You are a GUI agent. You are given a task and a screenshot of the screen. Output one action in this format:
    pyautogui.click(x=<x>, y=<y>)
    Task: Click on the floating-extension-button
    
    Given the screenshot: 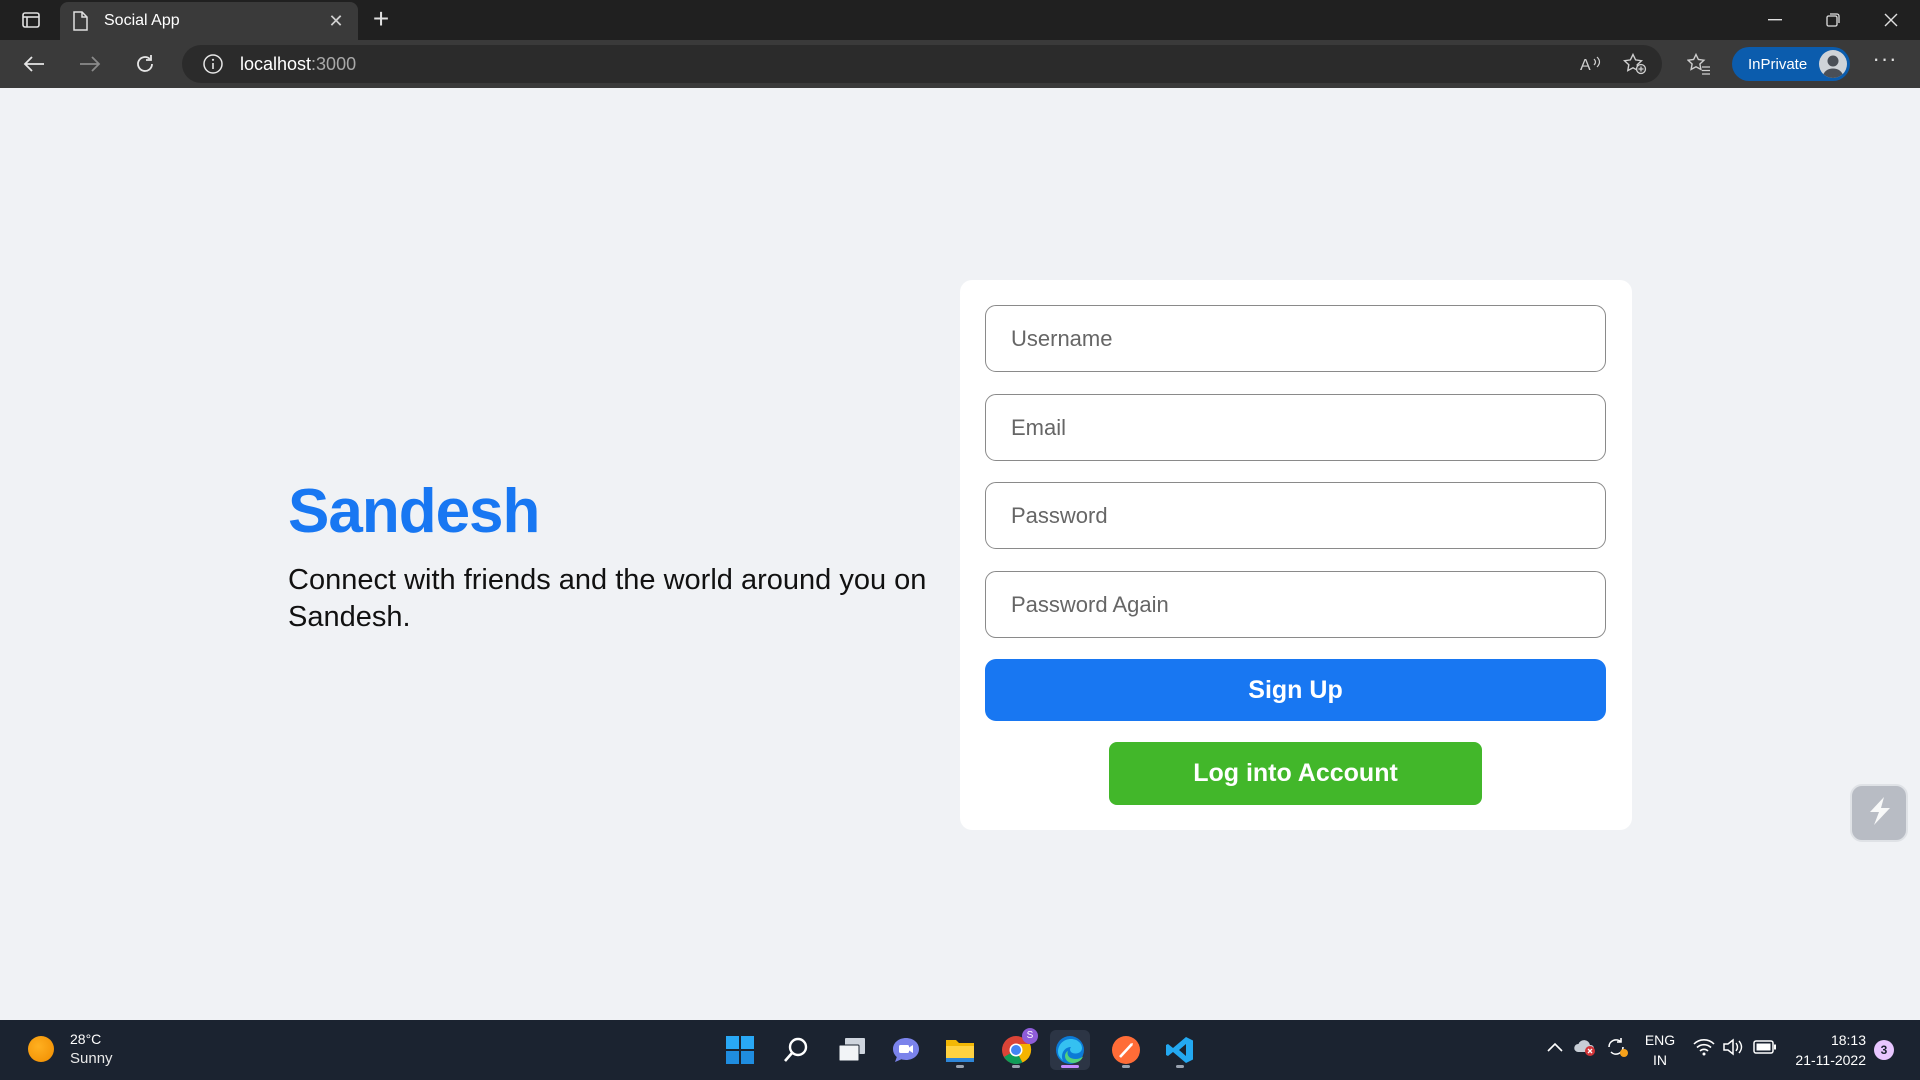 What is the action you would take?
    pyautogui.click(x=1879, y=813)
    